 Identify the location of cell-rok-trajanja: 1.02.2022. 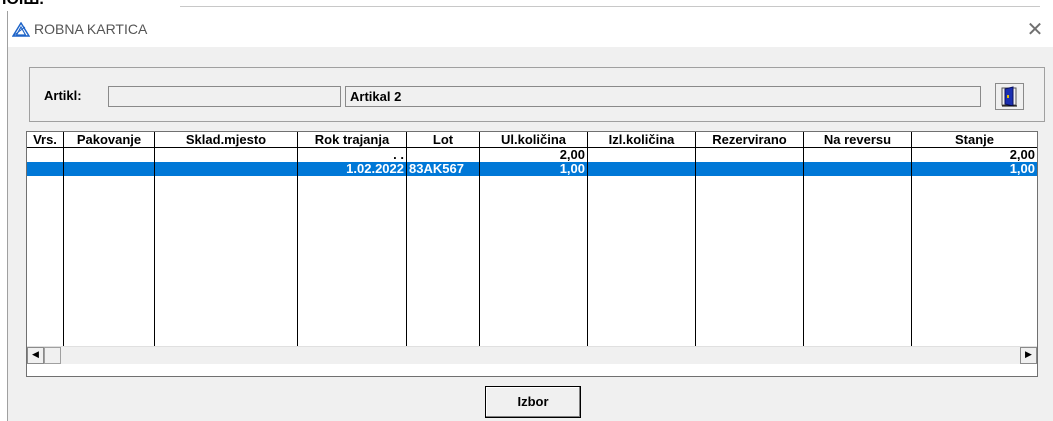
(352, 169).